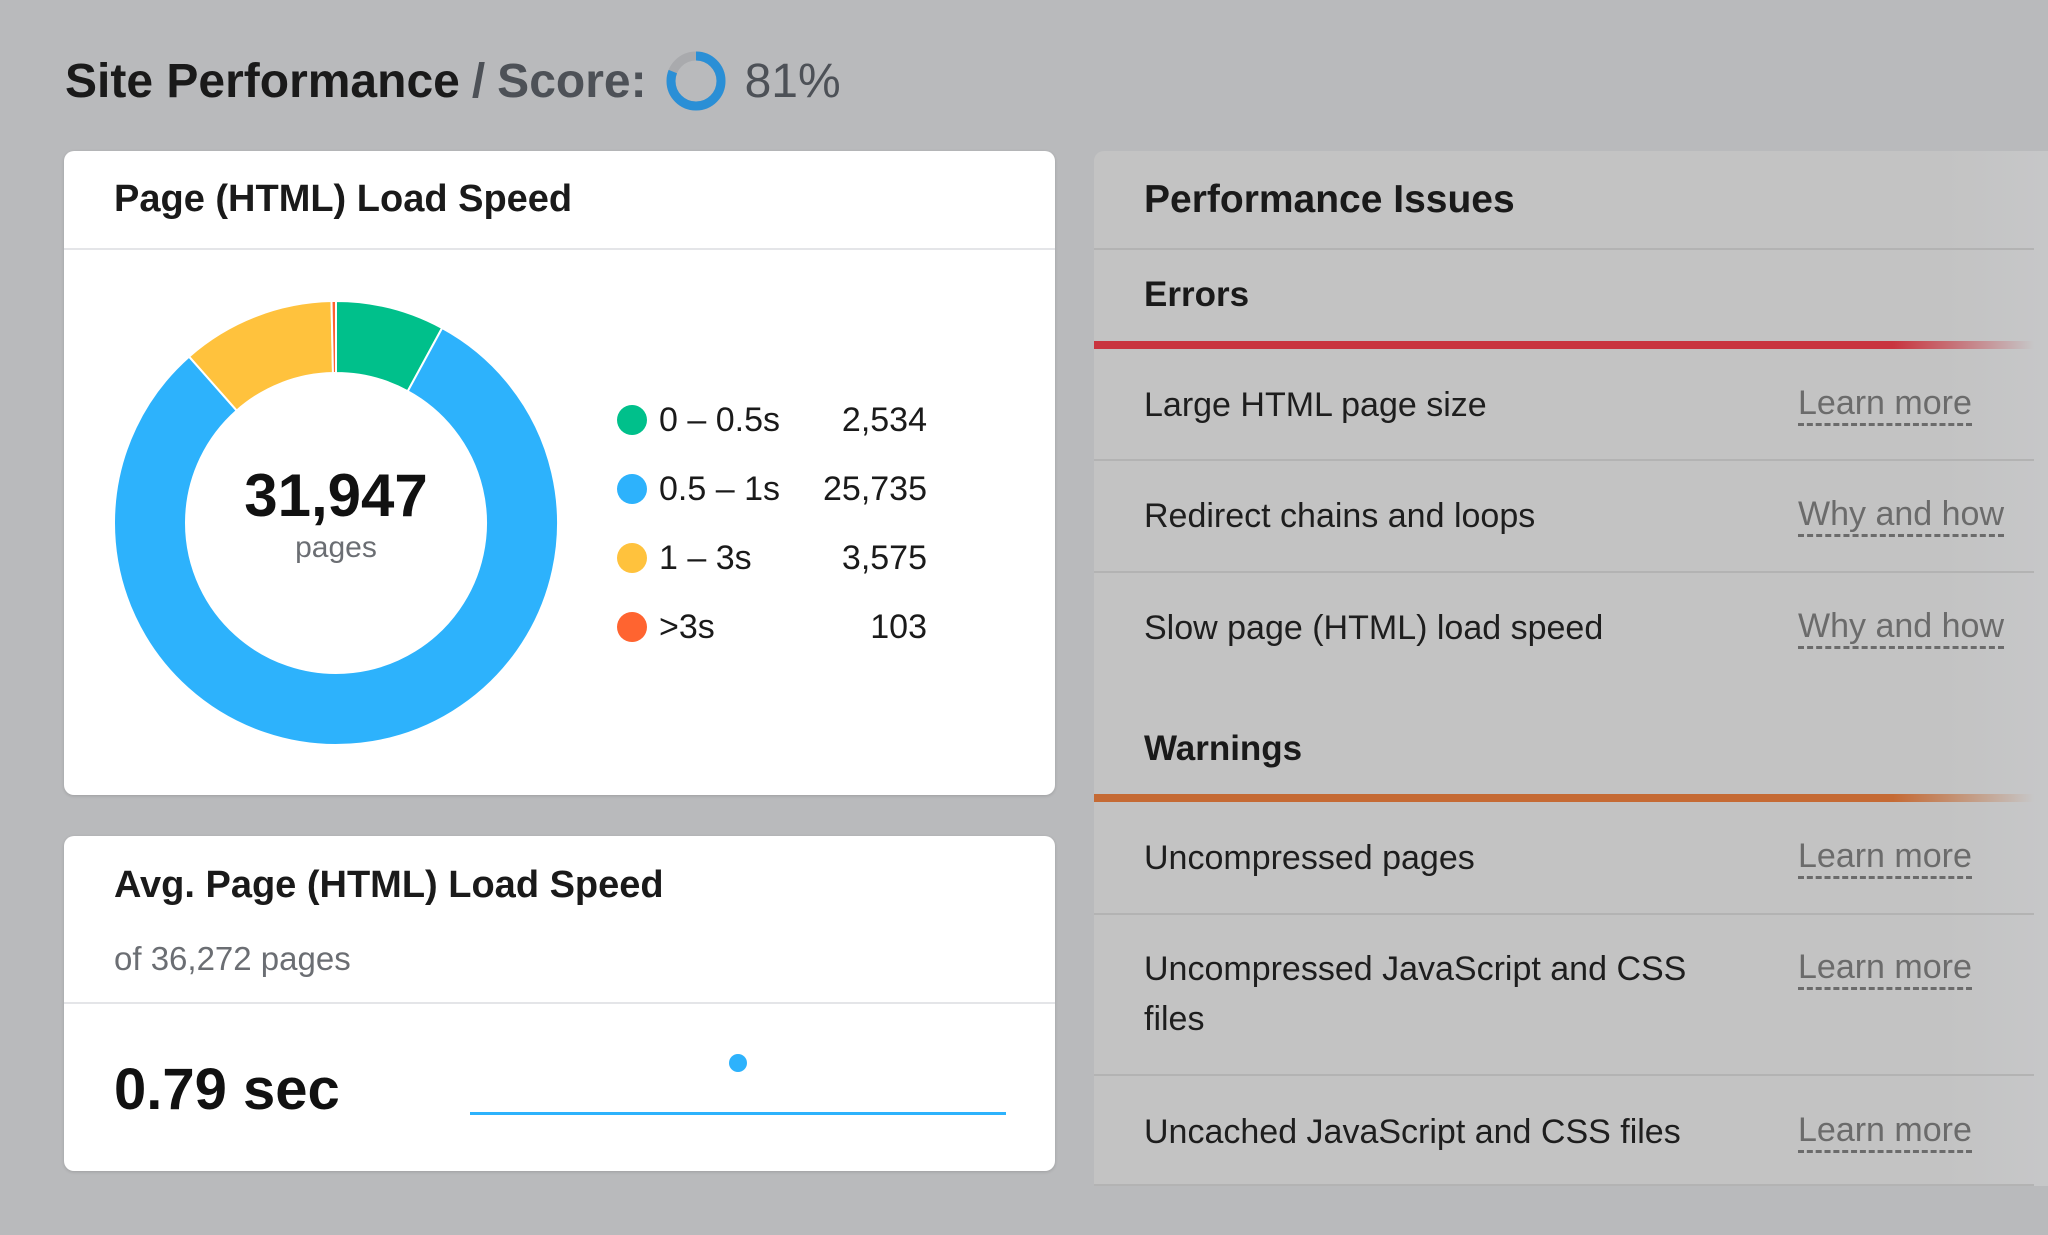 This screenshot has height=1235, width=2048. I want to click on card-title: Page (HTML) Load Speed, so click(343, 199).